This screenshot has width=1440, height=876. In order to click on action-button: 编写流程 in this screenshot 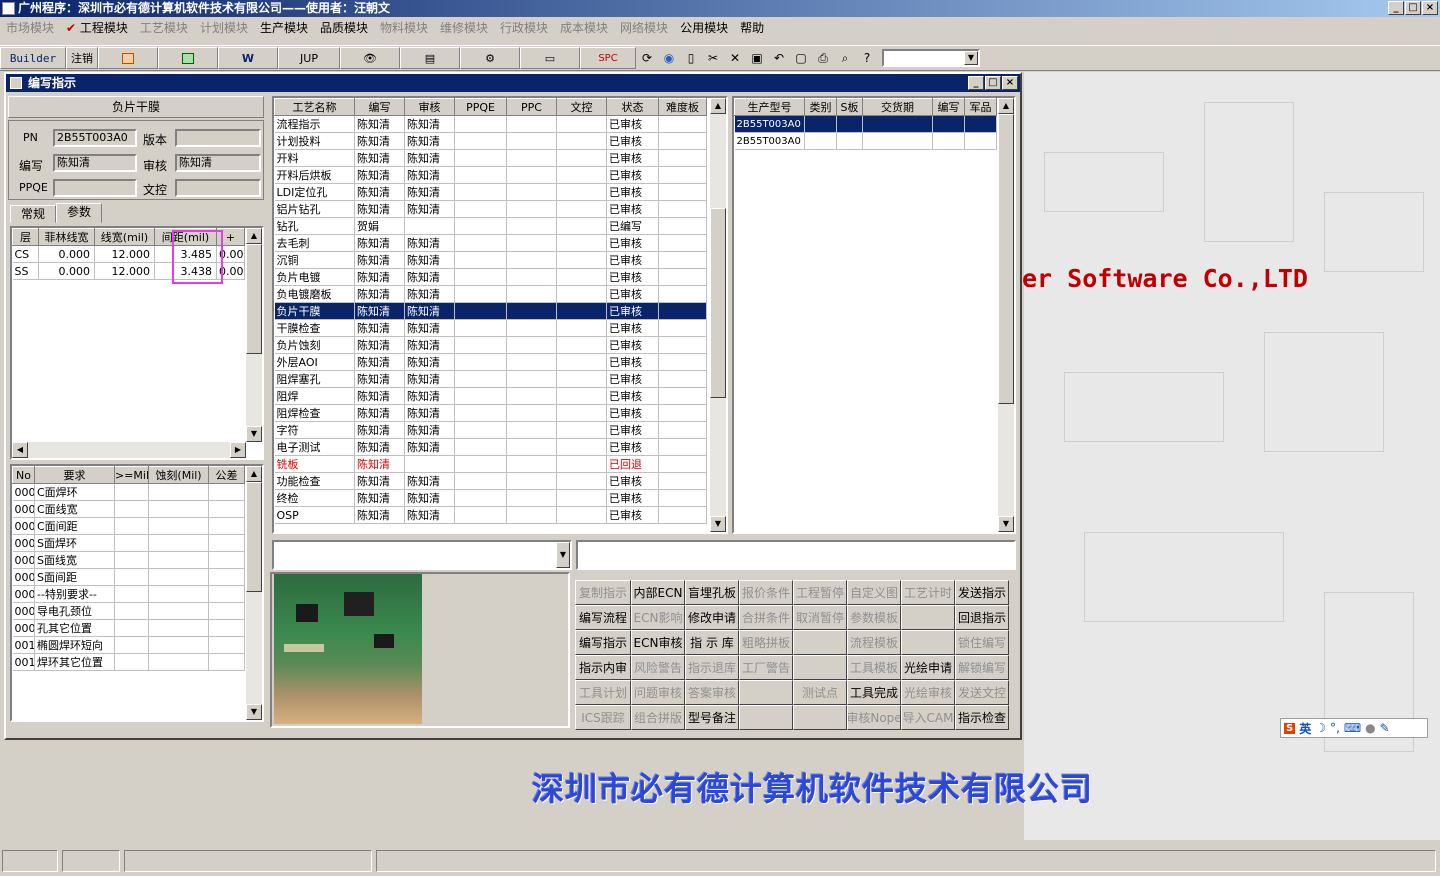, I will do `click(603, 617)`.